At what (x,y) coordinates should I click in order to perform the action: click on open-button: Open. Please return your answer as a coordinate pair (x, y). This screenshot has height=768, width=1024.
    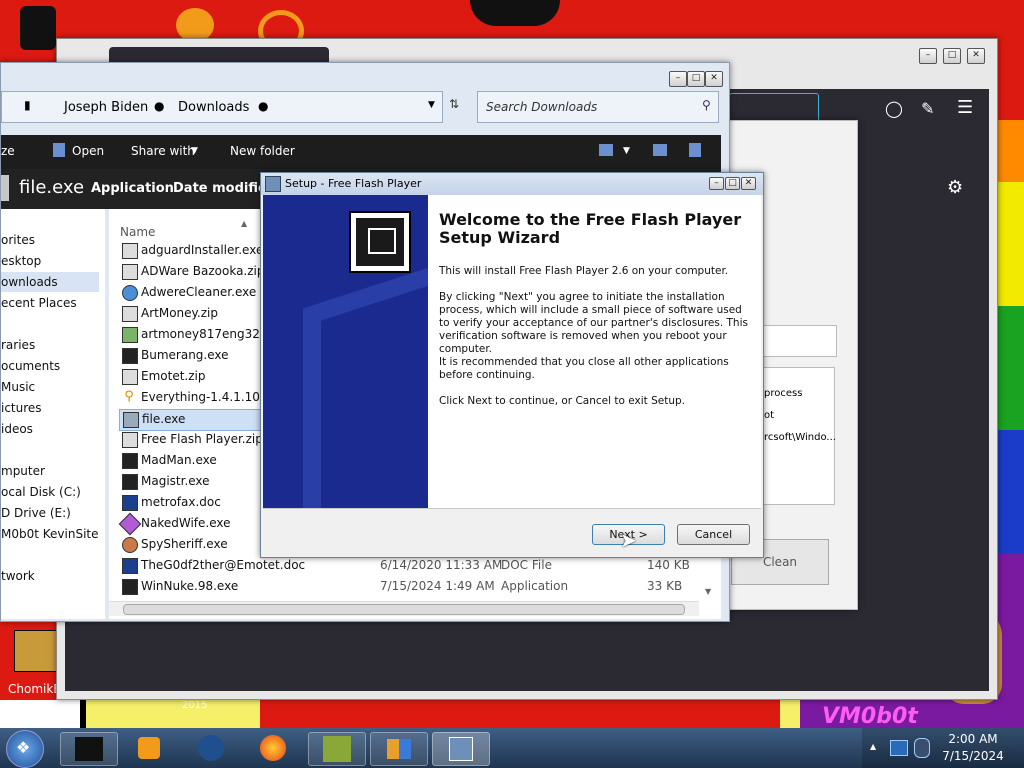
    Looking at the image, I should click on (88, 151).